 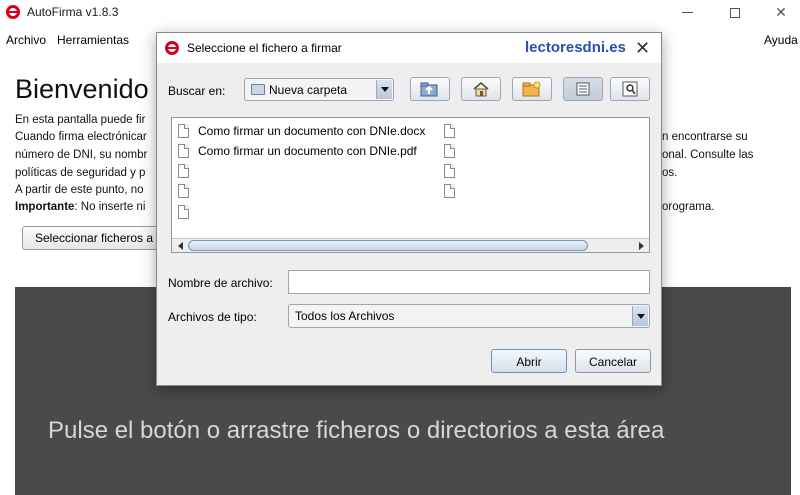 What do you see at coordinates (642, 48) in the screenshot?
I see `dialog-close-button: ✕` at bounding box center [642, 48].